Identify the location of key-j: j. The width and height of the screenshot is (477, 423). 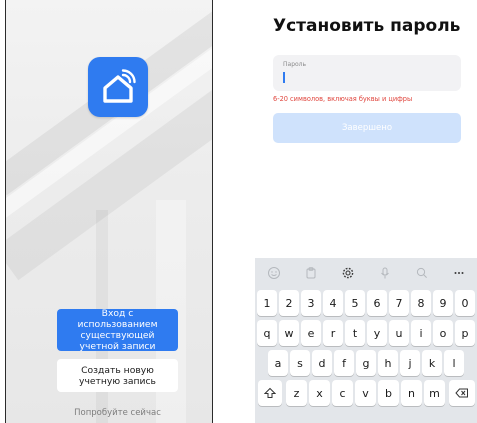
(410, 363).